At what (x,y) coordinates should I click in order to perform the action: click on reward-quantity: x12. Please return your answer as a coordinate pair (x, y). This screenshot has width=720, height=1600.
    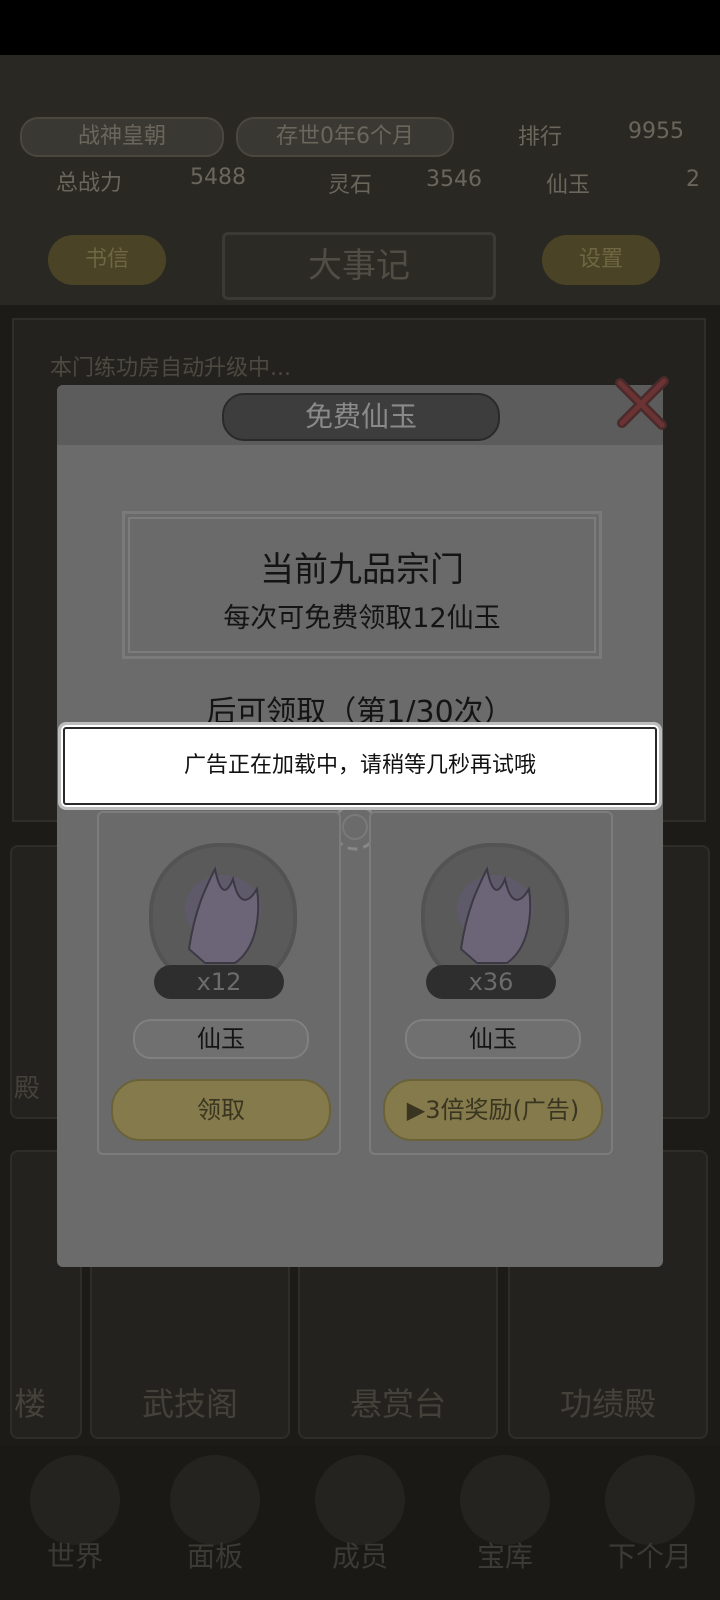
    Looking at the image, I should click on (219, 982).